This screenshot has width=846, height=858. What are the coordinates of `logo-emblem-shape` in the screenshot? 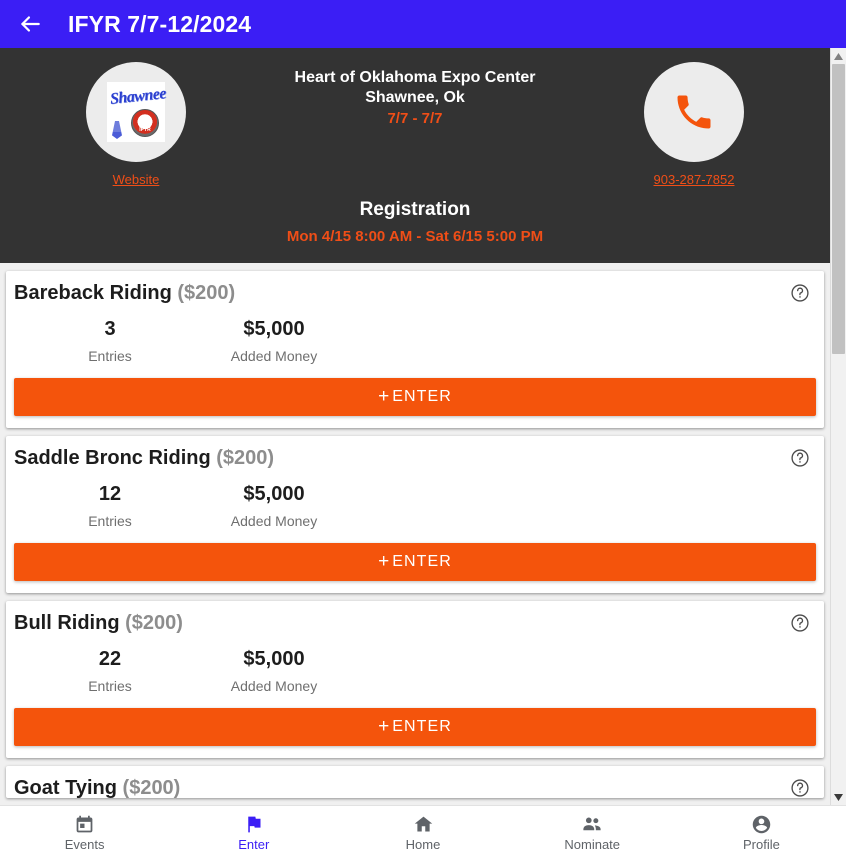 It's located at (145, 123).